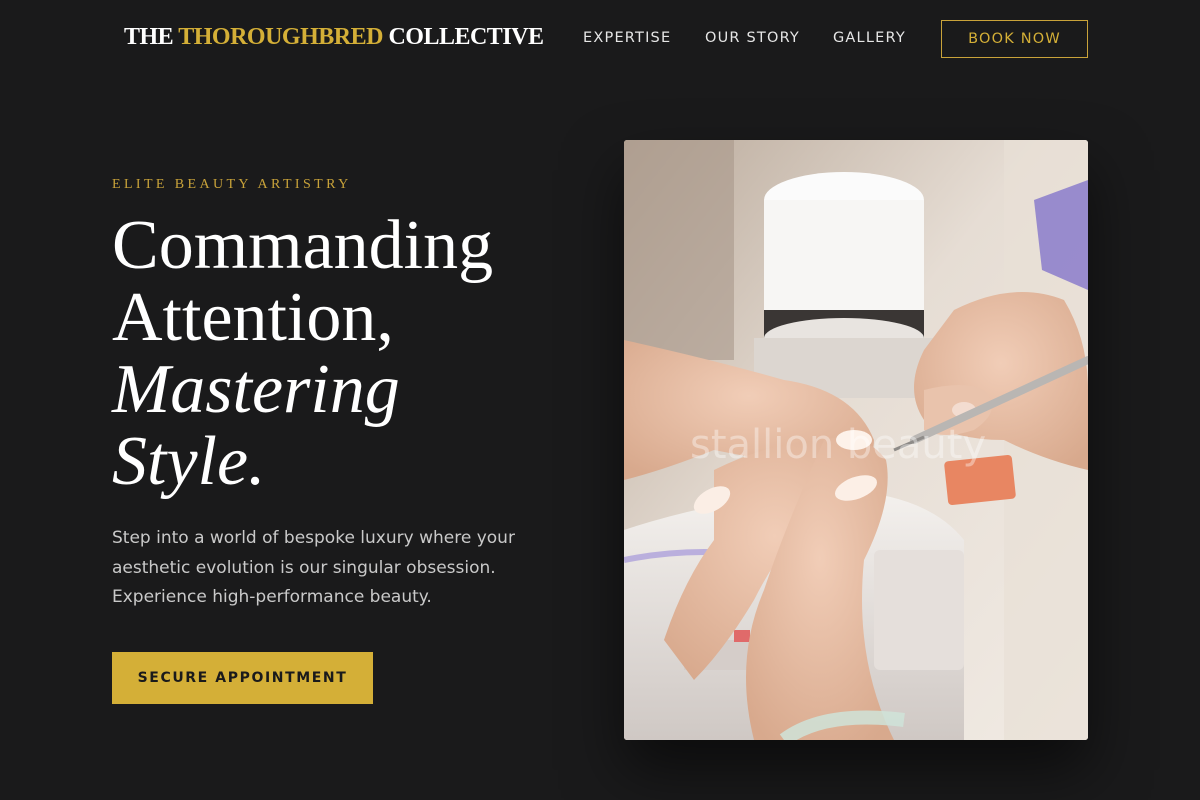 This screenshot has height=800, width=1200. I want to click on headline-line-2: Attention,, so click(253, 317).